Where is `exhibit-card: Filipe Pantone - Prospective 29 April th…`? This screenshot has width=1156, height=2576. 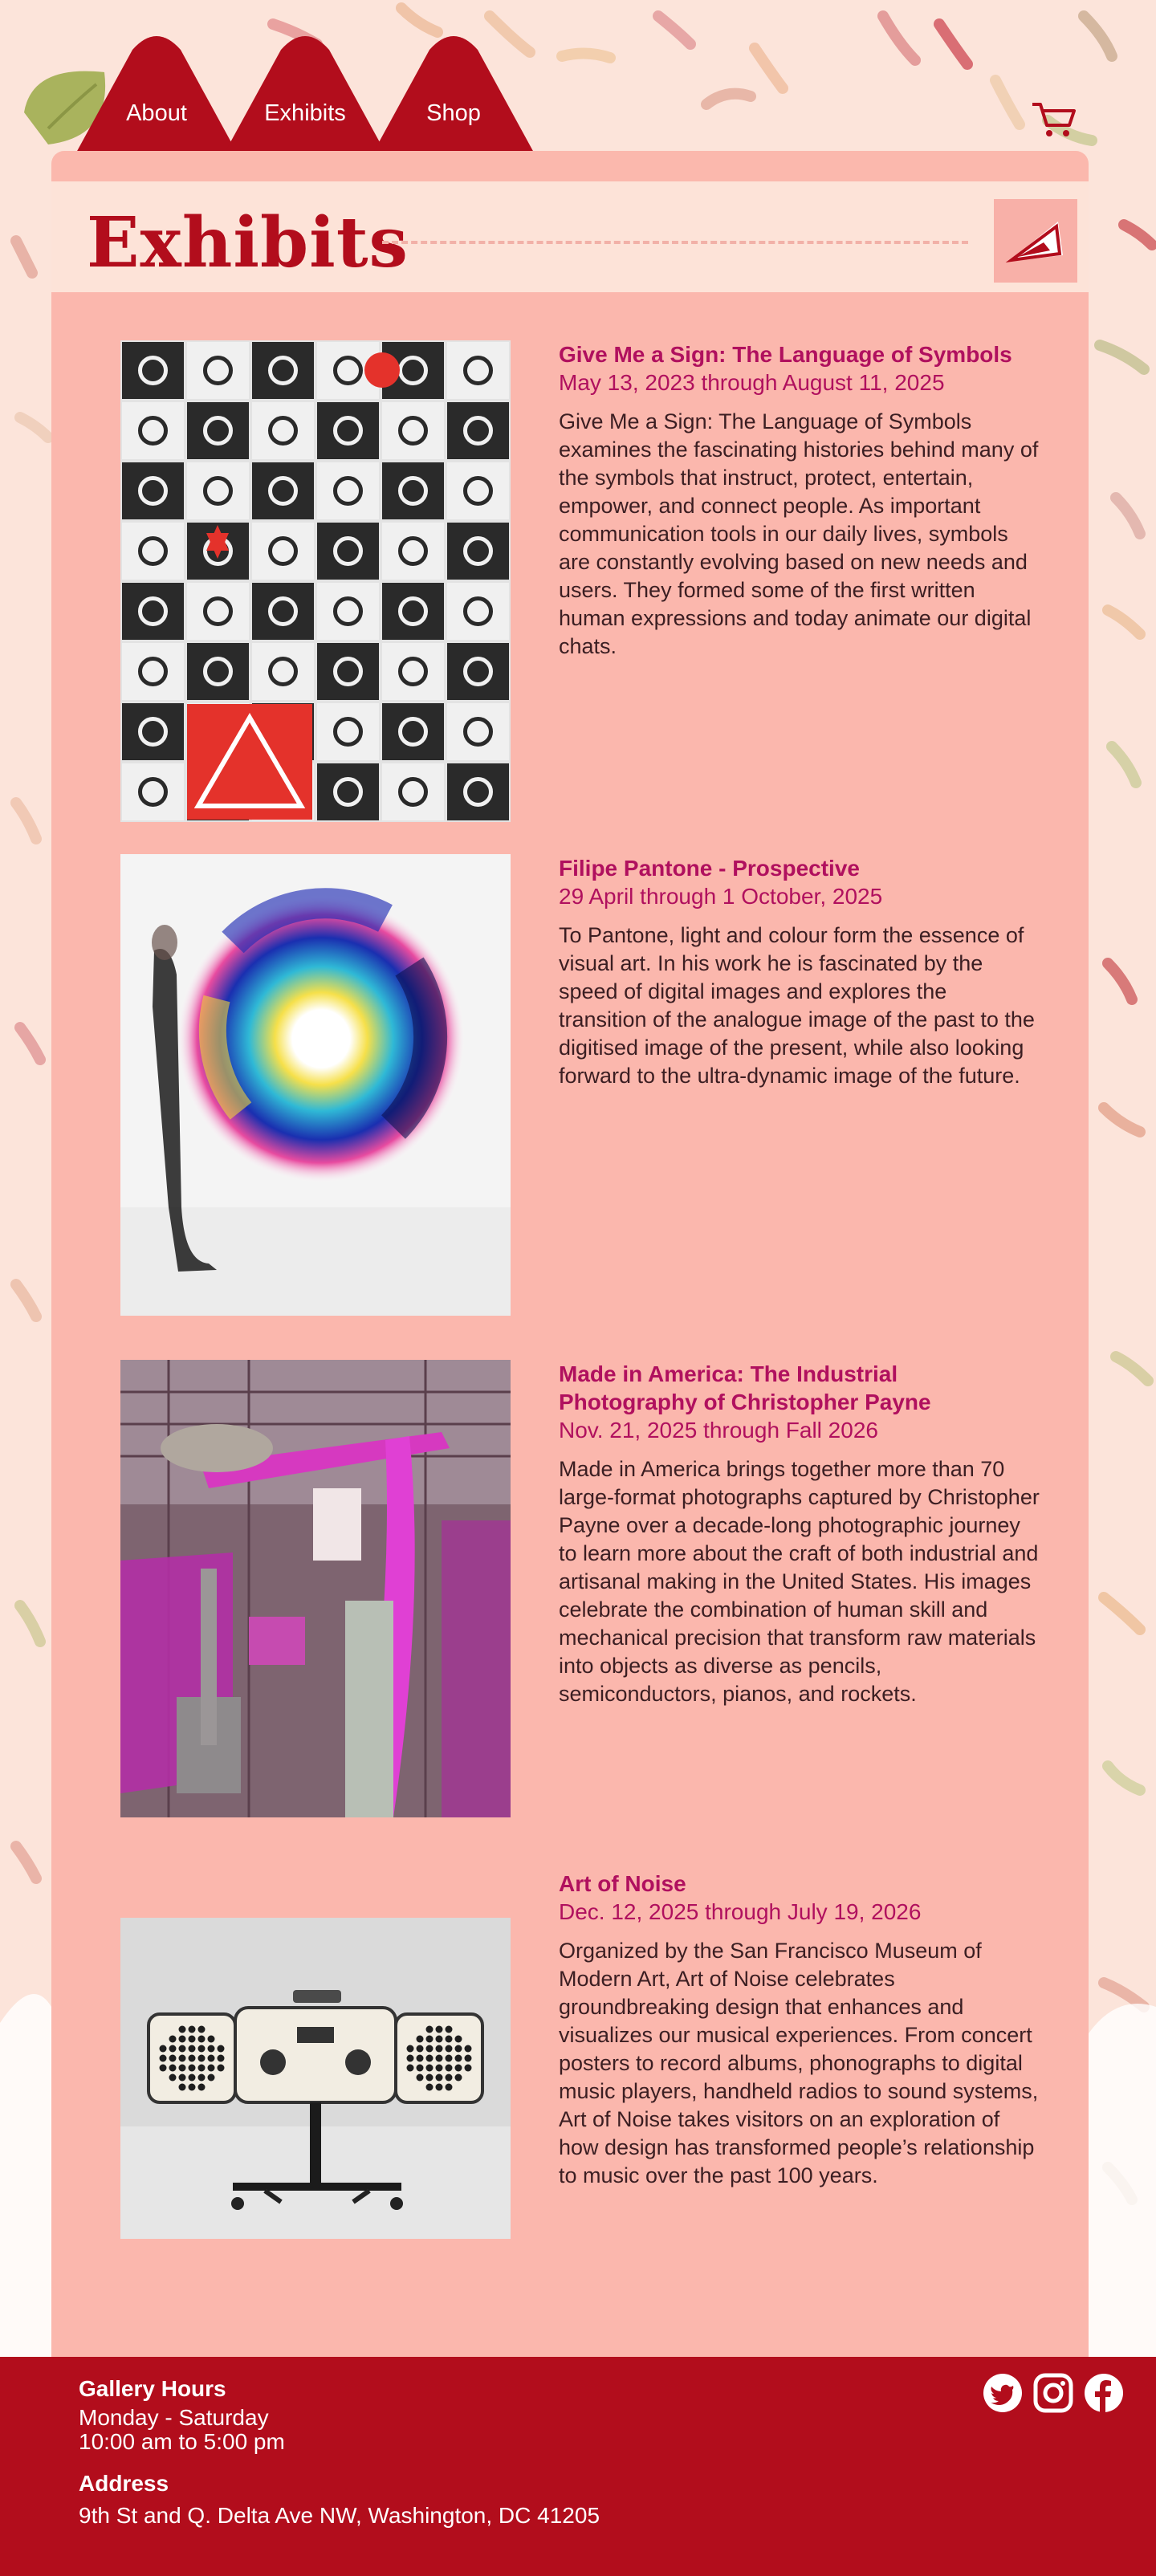
exhibit-card: Filipe Pantone - Prospective 29 April th… is located at coordinates (582, 1085).